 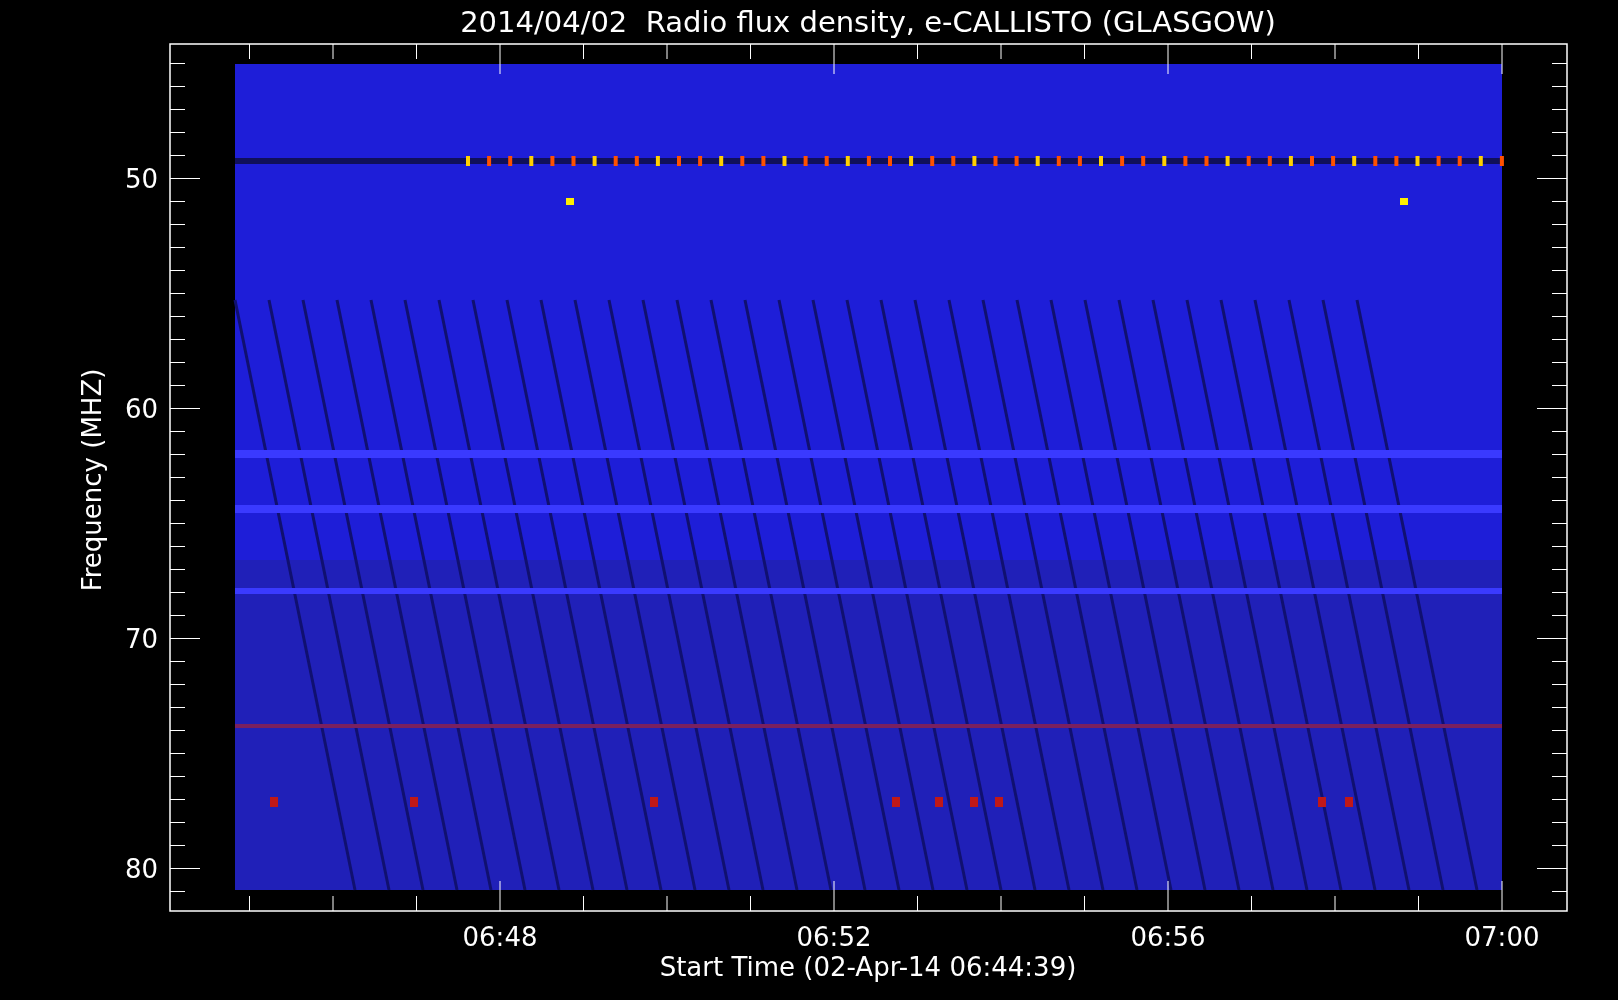 What do you see at coordinates (1502, 937) in the screenshot?
I see `x-tick-label: 07:00` at bounding box center [1502, 937].